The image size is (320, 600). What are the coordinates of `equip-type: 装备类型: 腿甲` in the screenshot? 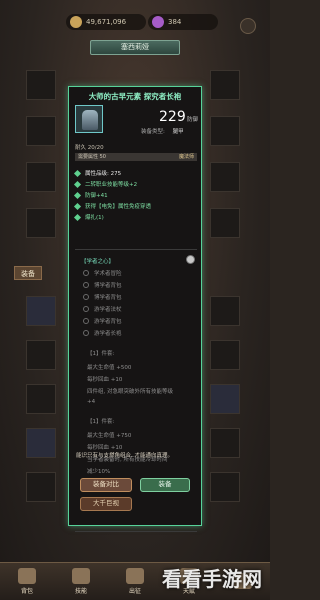 It's located at (162, 131).